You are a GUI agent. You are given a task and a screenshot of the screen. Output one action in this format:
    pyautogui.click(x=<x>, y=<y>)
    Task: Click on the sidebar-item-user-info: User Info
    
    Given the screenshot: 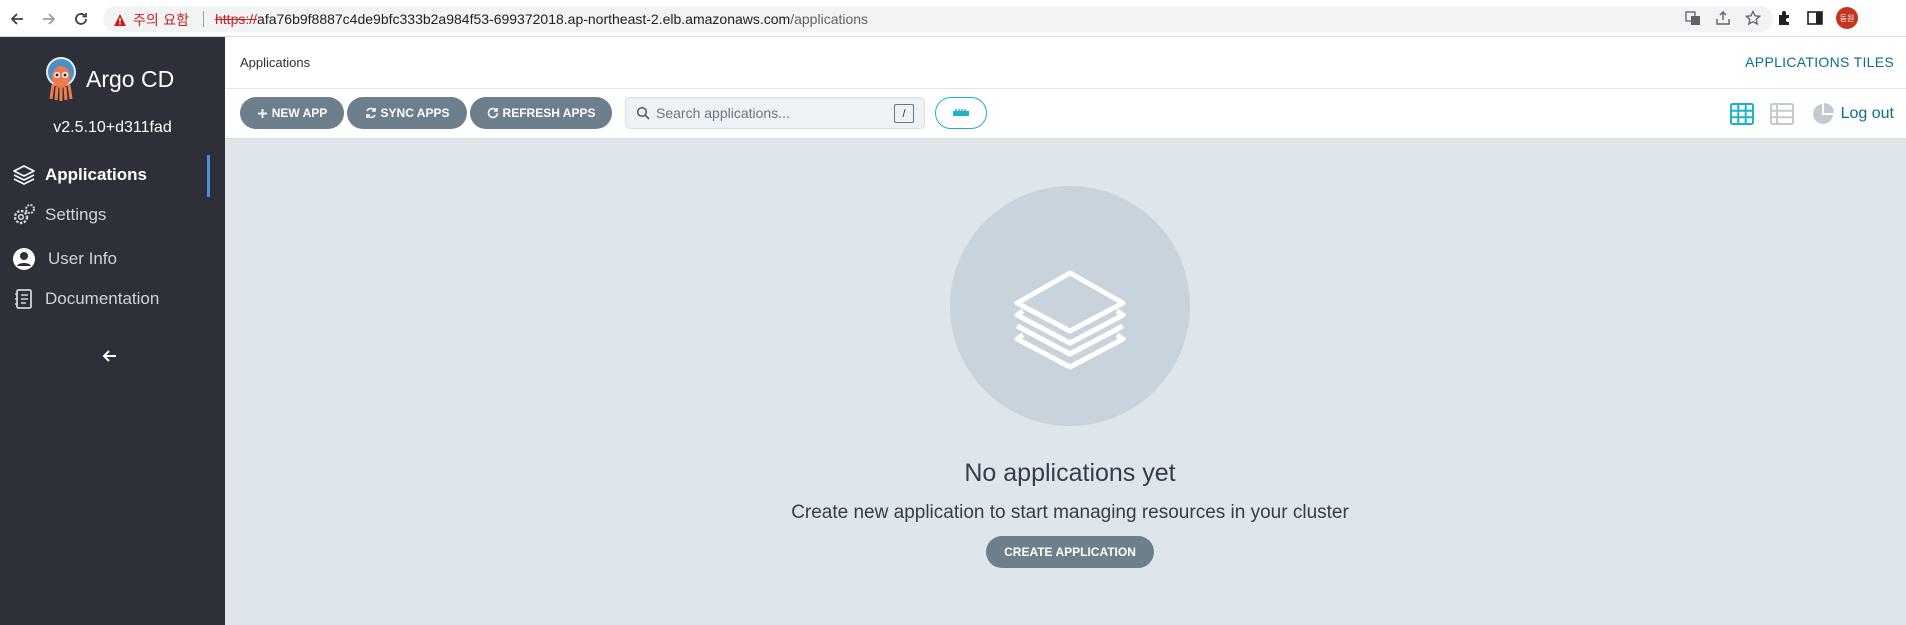 What is the action you would take?
    pyautogui.click(x=112, y=259)
    